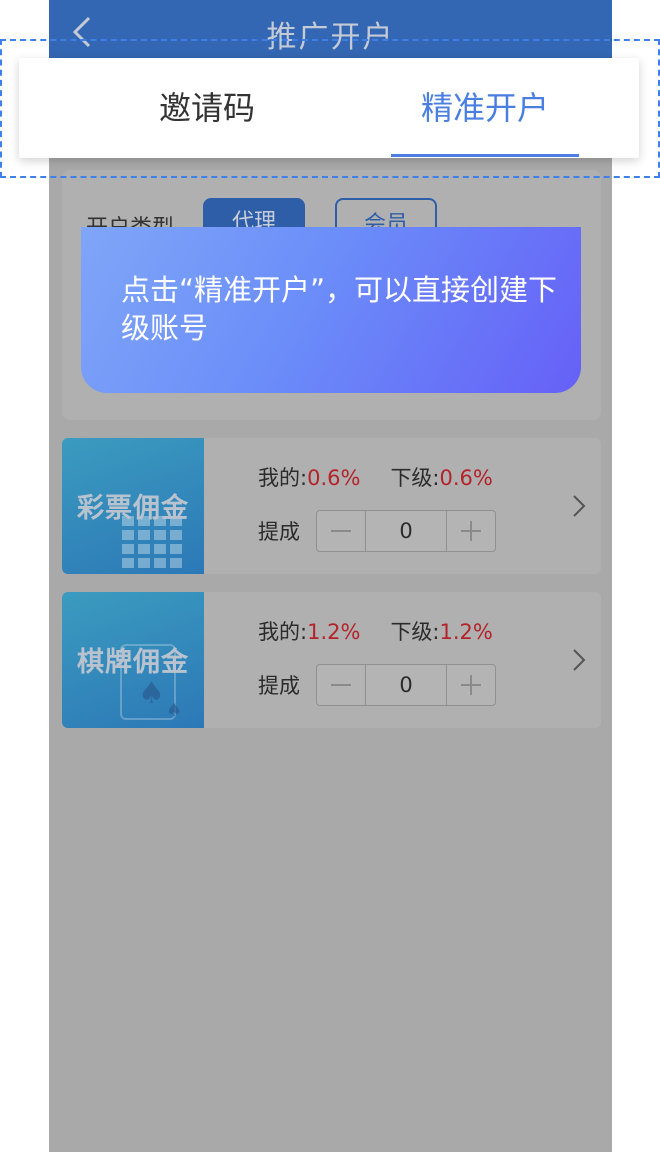  Describe the element at coordinates (329, 108) in the screenshot. I see `tab-bar: 邀请码 精准开户` at that location.